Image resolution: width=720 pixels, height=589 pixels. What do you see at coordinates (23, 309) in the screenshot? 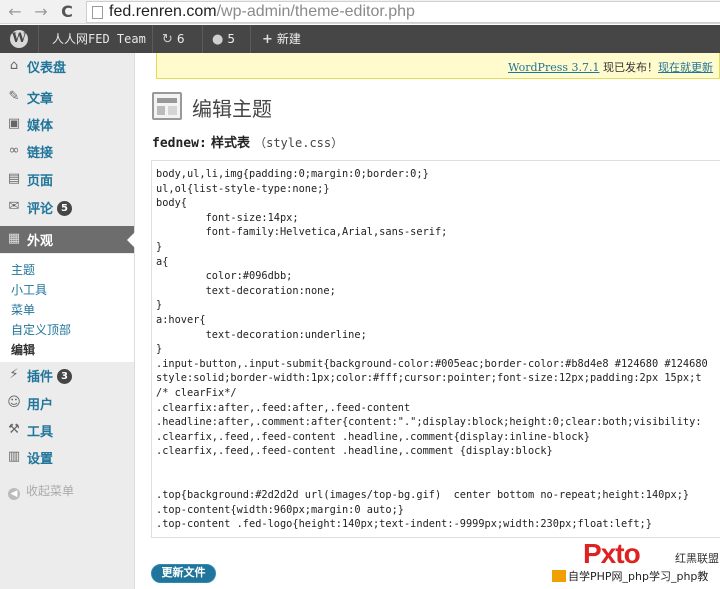
I see `submenu-item-menus: 菜单` at bounding box center [23, 309].